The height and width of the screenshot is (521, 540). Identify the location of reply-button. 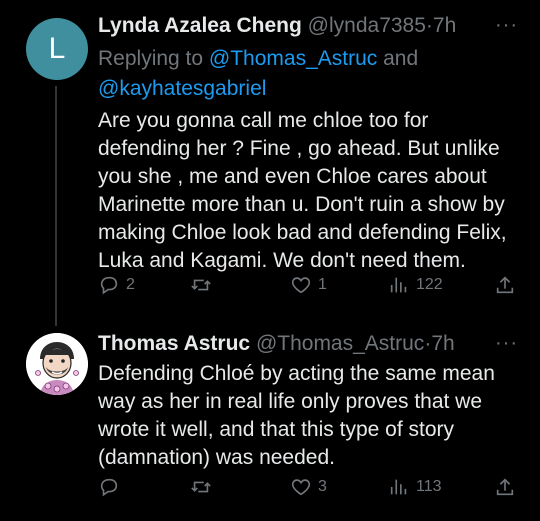
(112, 487).